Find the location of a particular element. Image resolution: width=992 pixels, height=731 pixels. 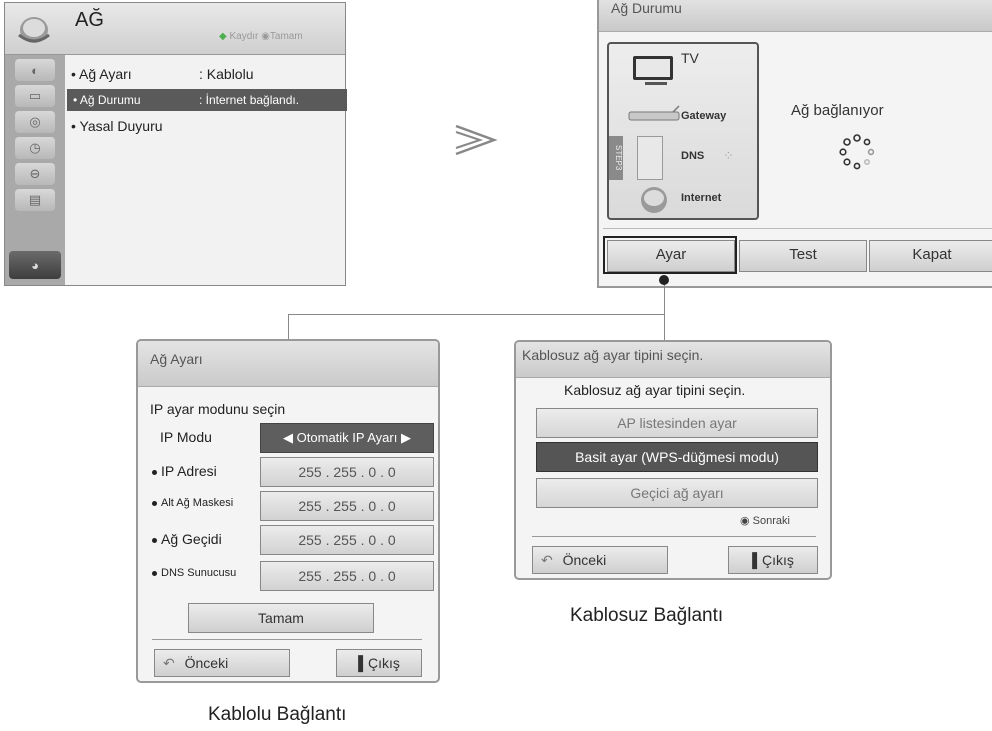

subnet-mask-label: Alt Ağ Maskesi is located at coordinates (192, 503).